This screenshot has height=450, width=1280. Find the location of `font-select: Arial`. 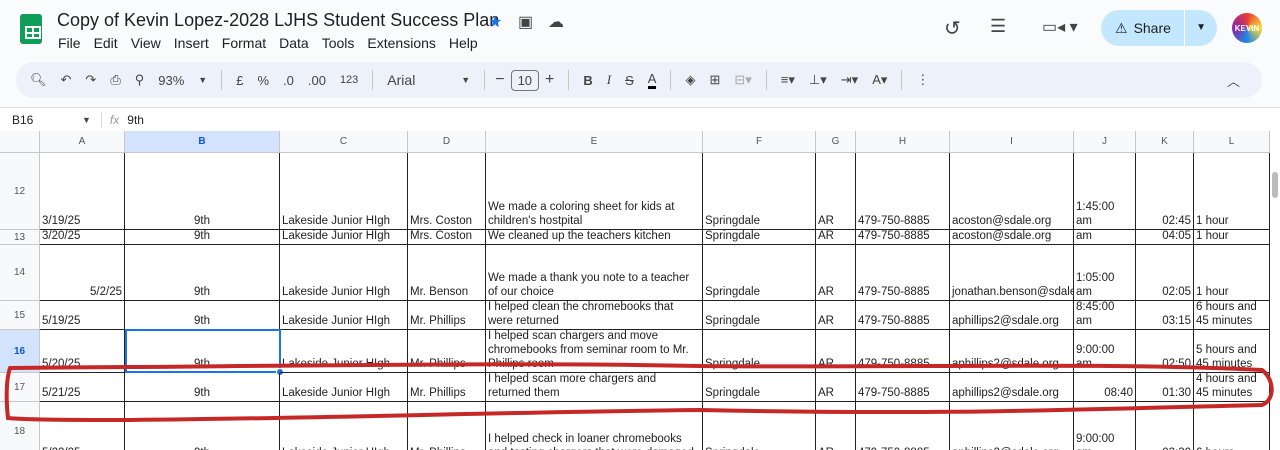

font-select: Arial is located at coordinates (417, 80).